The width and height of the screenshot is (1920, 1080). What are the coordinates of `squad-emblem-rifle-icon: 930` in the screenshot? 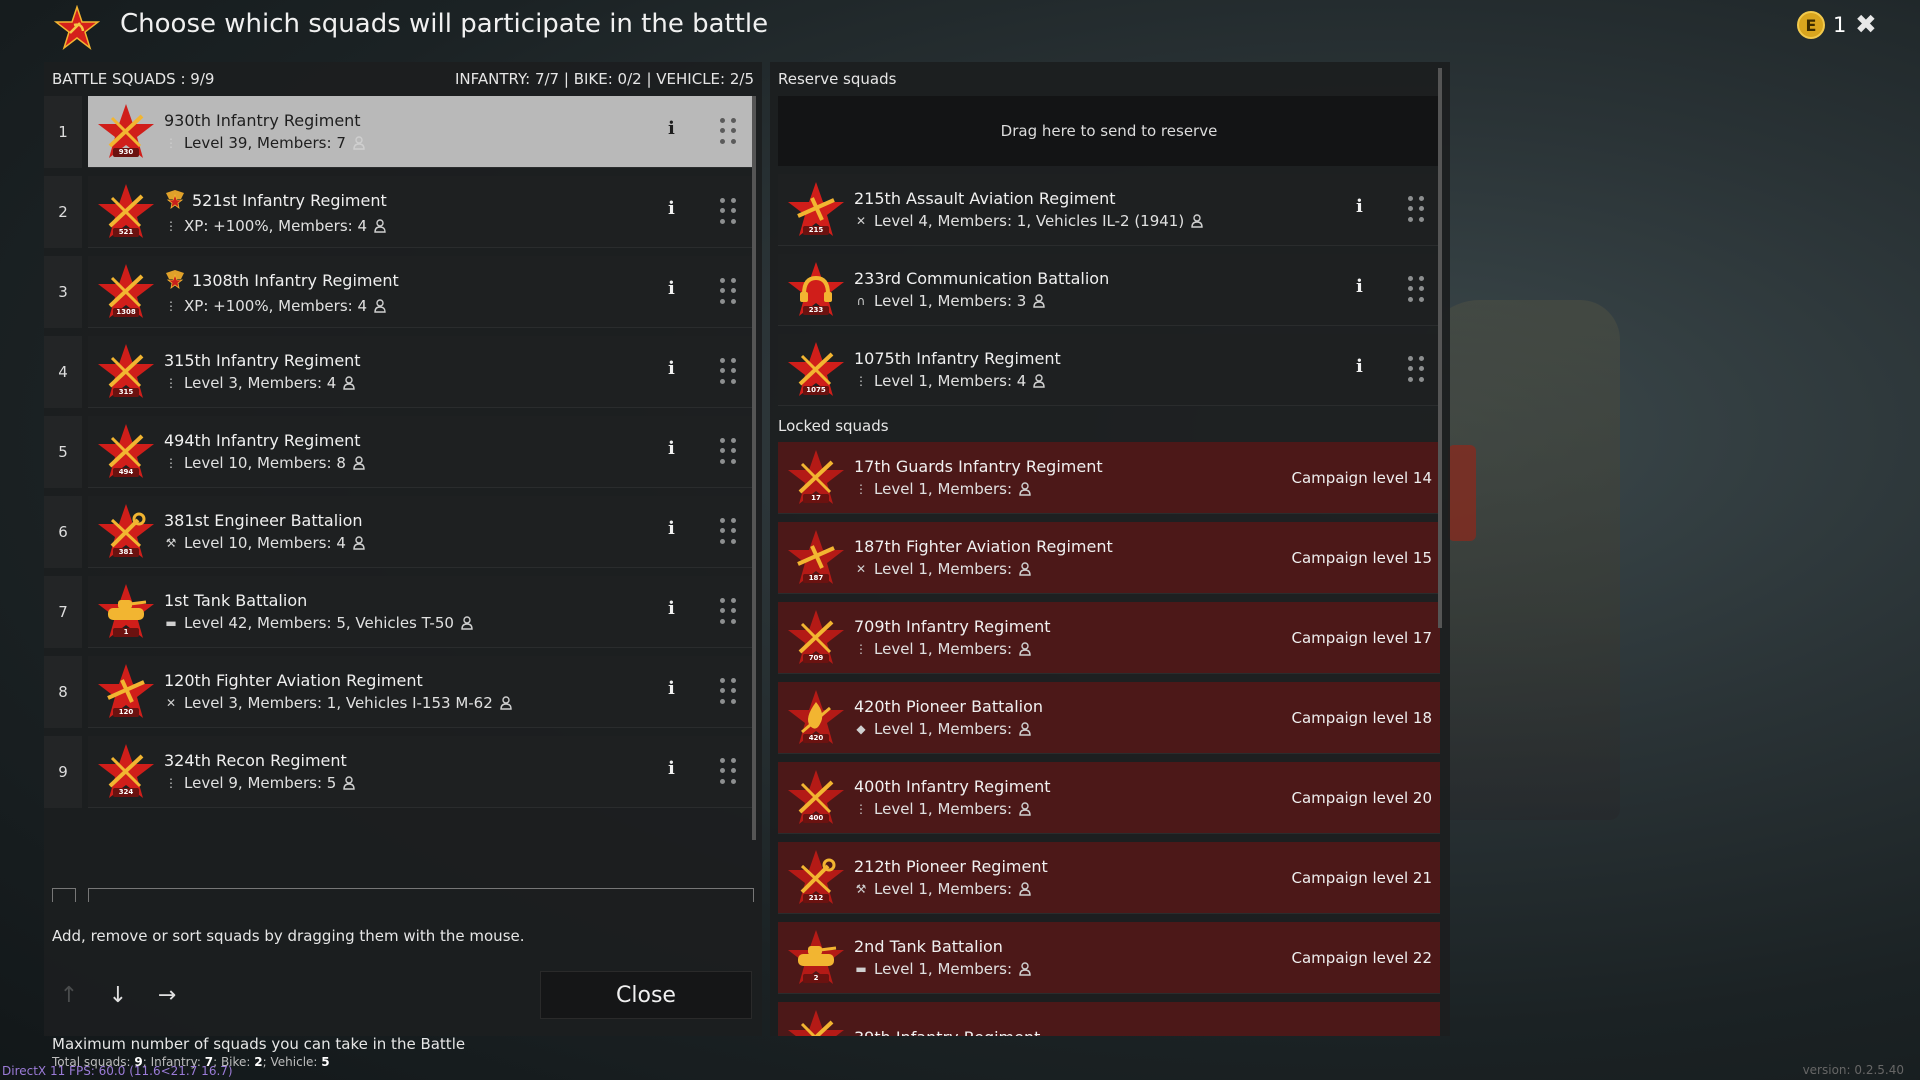 It's located at (126, 132).